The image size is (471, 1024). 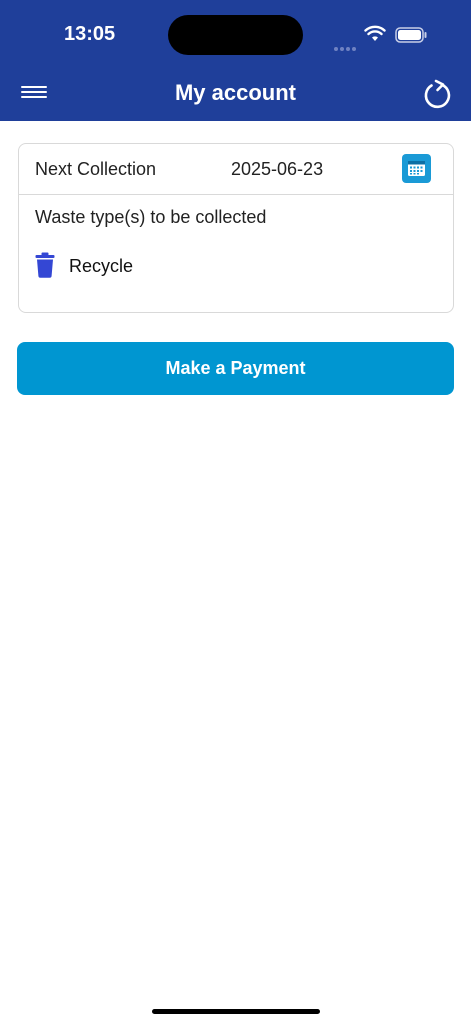 I want to click on page-title: My account, so click(x=235, y=92).